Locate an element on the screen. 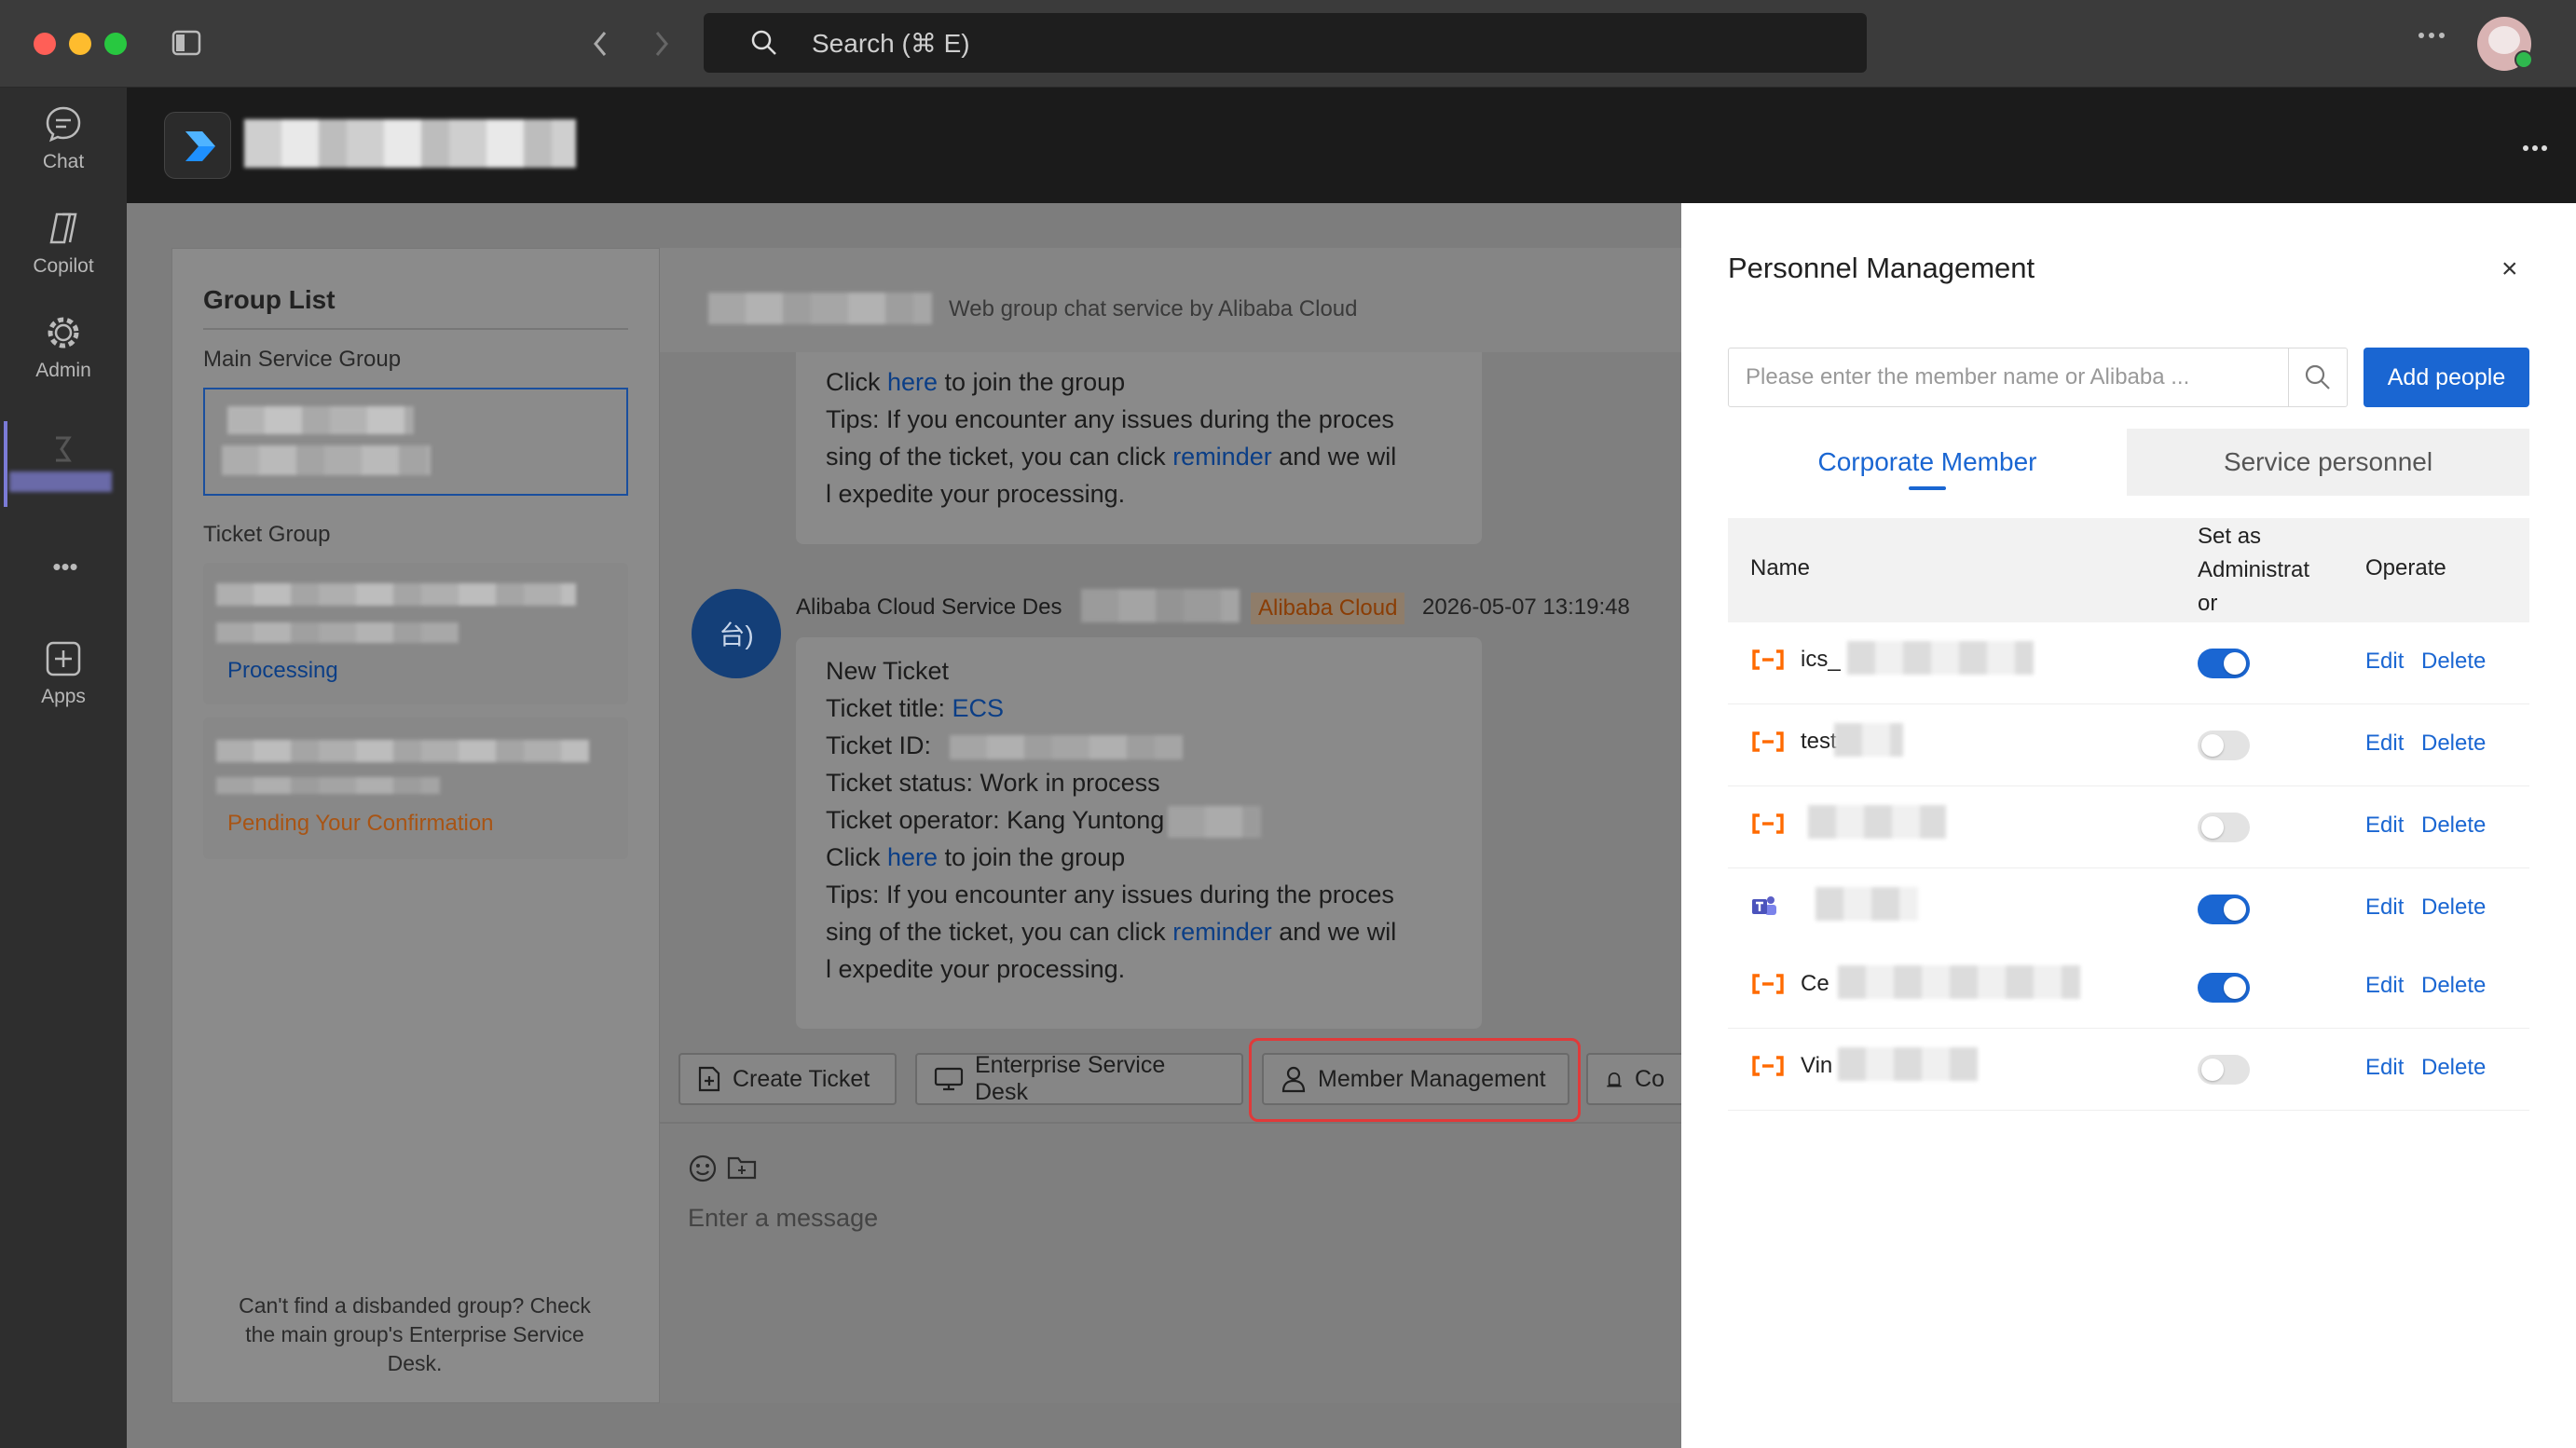 The width and height of the screenshot is (2576, 1448). chat-icon is located at coordinates (63, 124).